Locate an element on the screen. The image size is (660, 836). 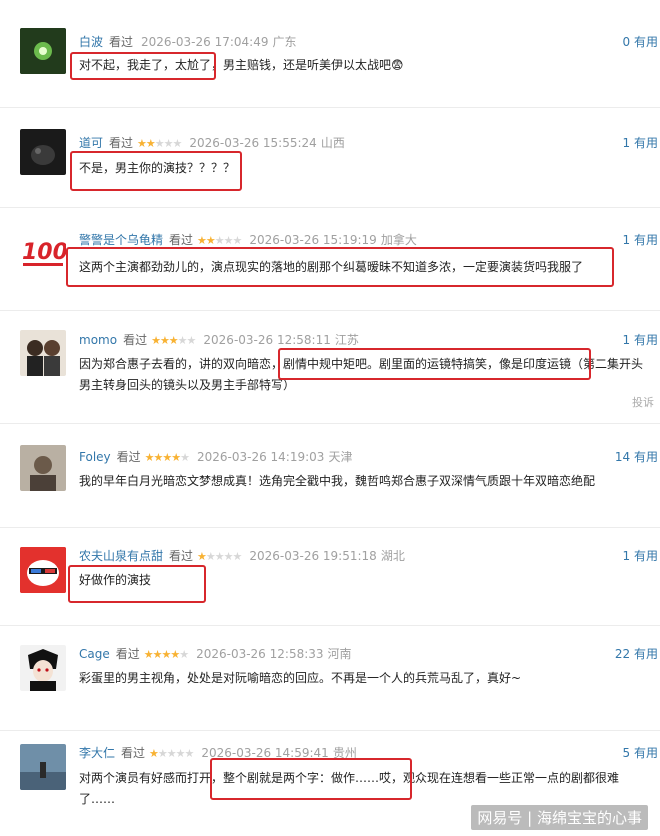
svg-text: 100 is located at coordinates (44, 252).